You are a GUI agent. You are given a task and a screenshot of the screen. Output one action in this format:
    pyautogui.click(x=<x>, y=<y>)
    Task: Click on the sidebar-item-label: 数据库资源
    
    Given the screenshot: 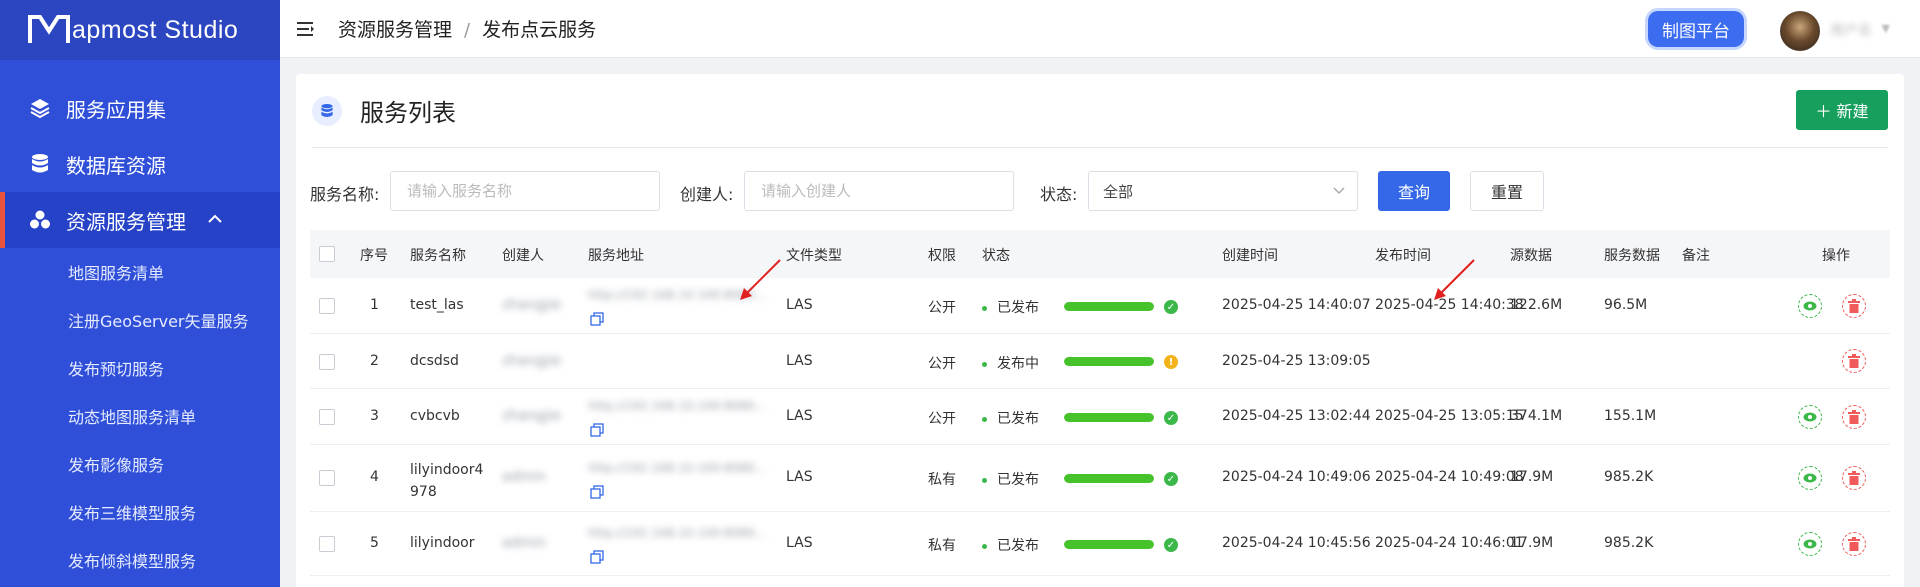 What is the action you would take?
    pyautogui.click(x=116, y=165)
    